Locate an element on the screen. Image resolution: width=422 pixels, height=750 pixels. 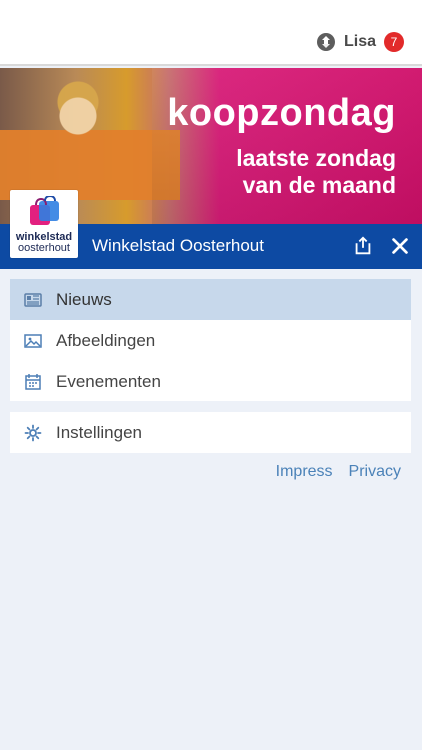
impress-link: Impress is located at coordinates (304, 472).